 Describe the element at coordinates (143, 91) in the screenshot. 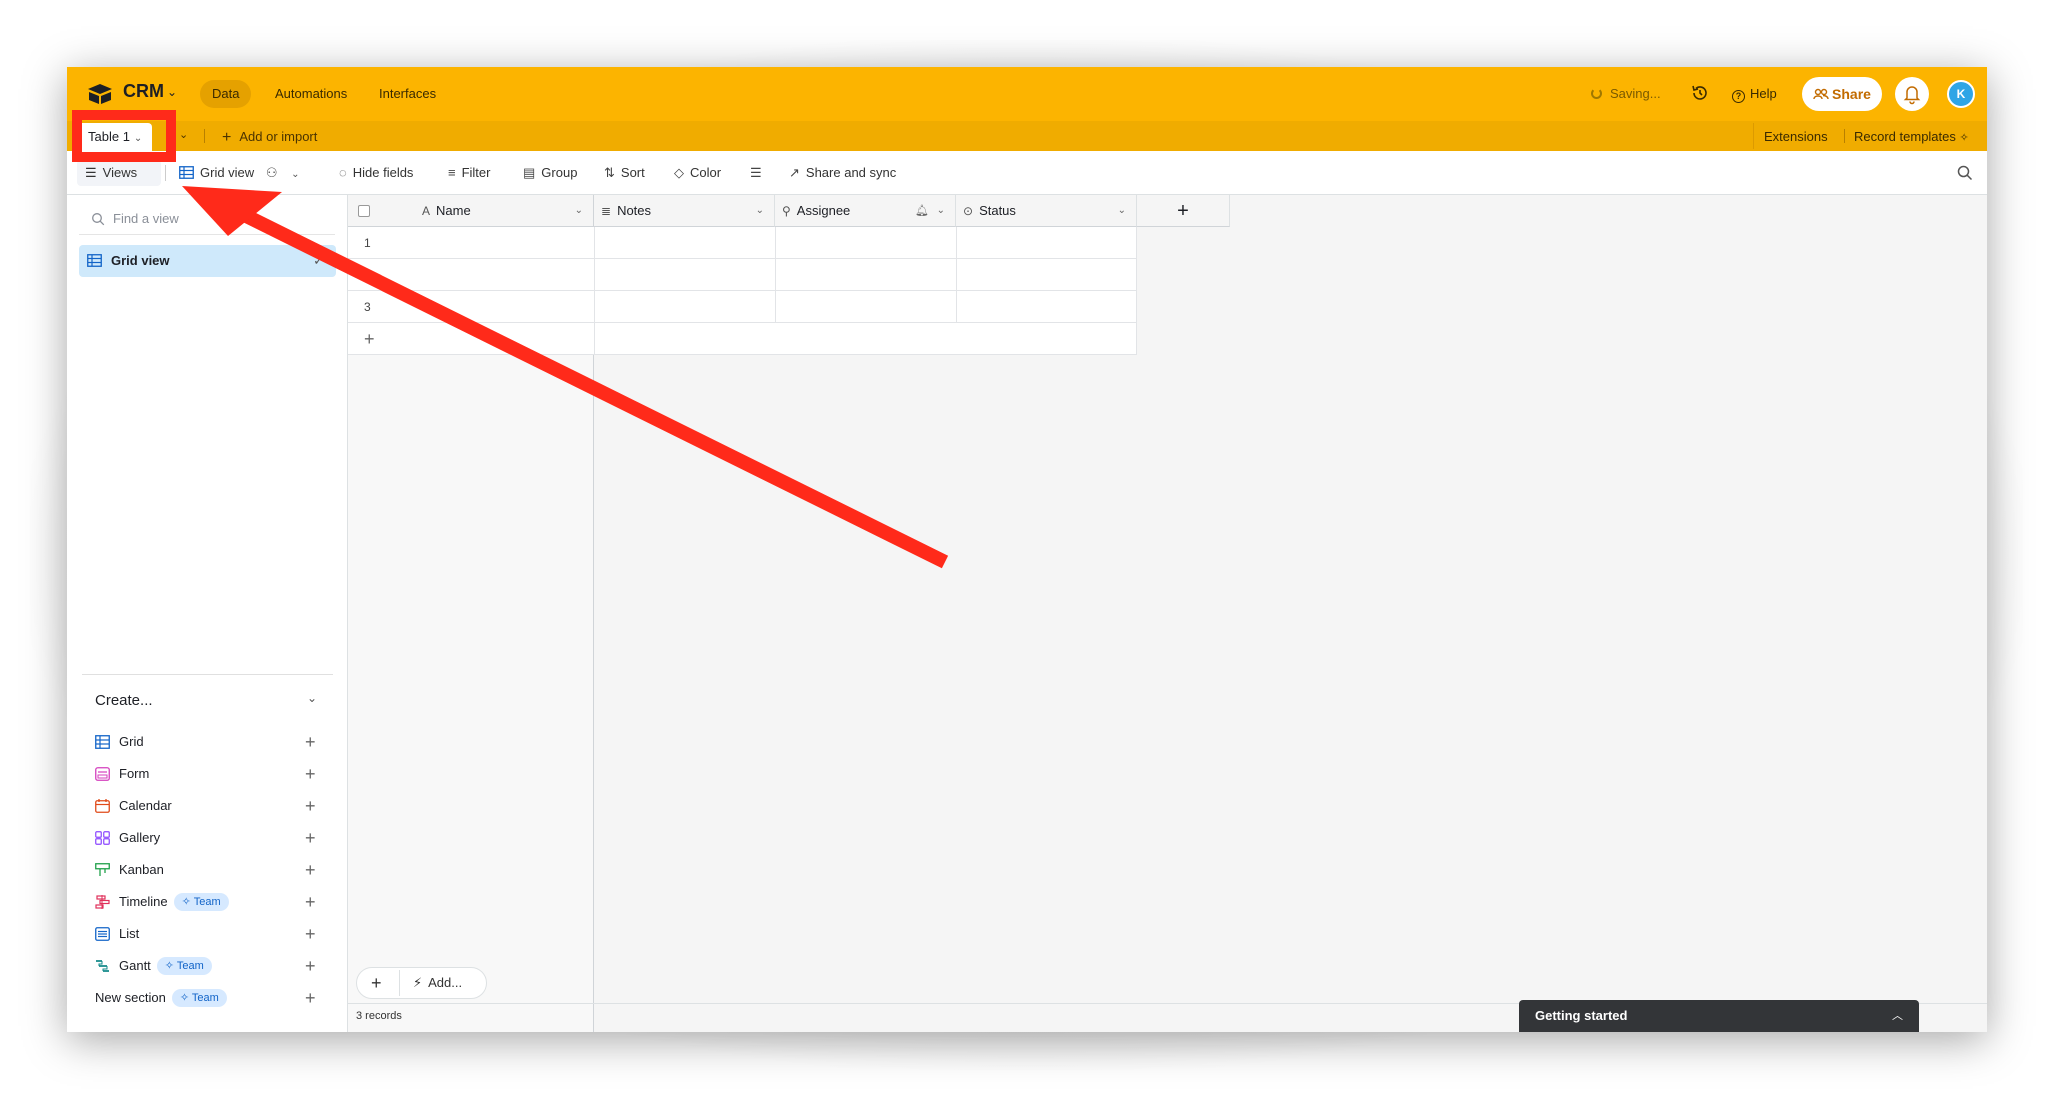

I see `base-name: CRM` at that location.